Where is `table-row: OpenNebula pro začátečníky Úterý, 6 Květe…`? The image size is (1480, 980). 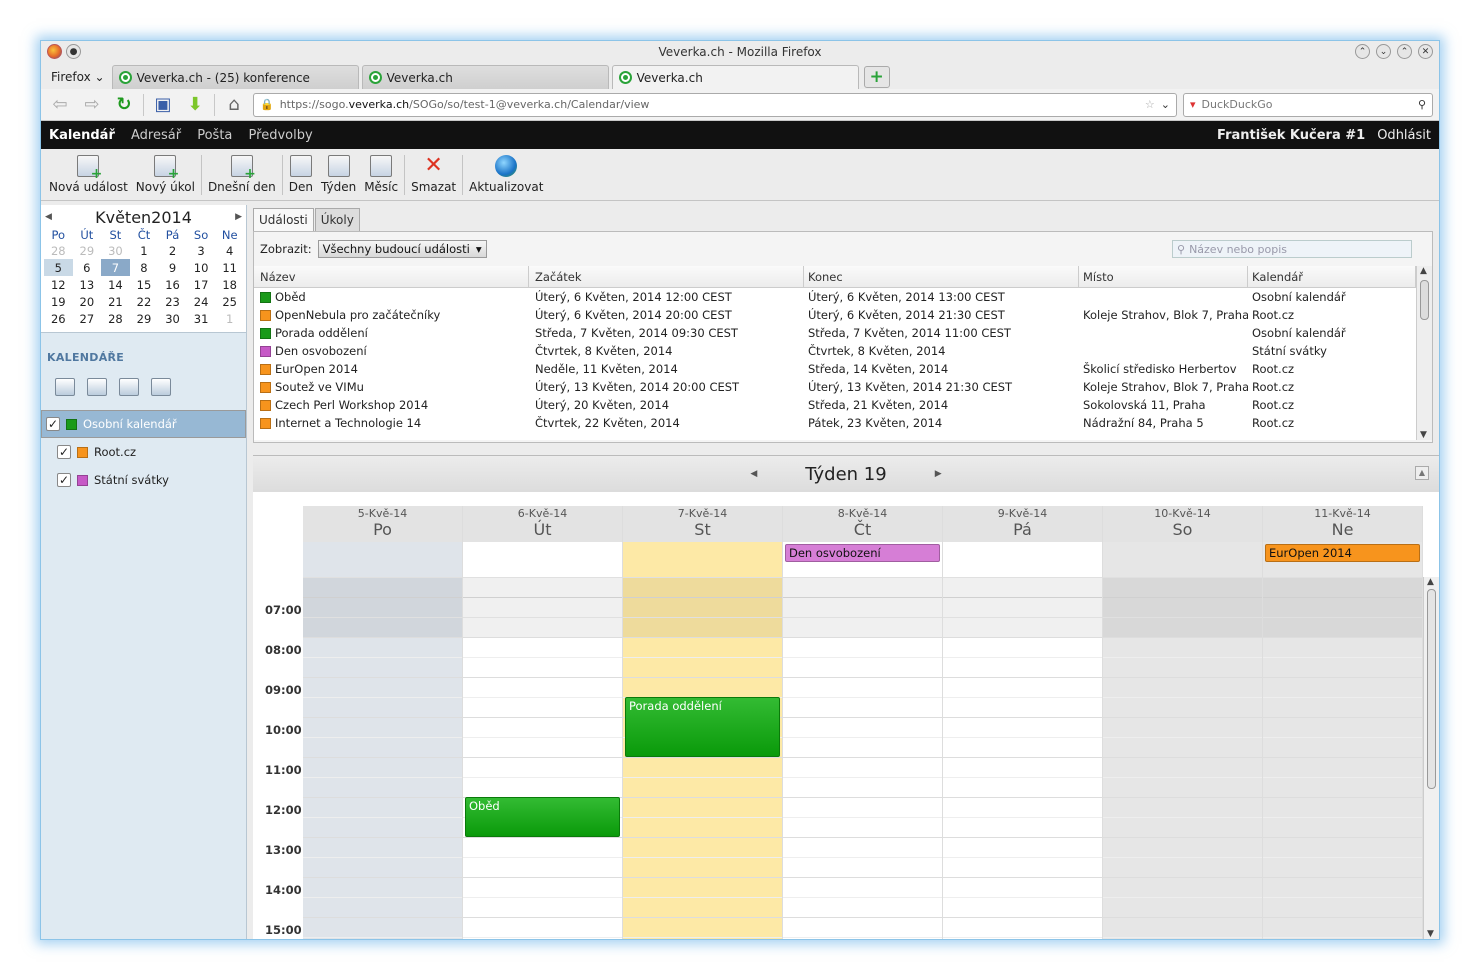
table-row: OpenNebula pro začátečníky Úterý, 6 Květe… is located at coordinates (835, 315).